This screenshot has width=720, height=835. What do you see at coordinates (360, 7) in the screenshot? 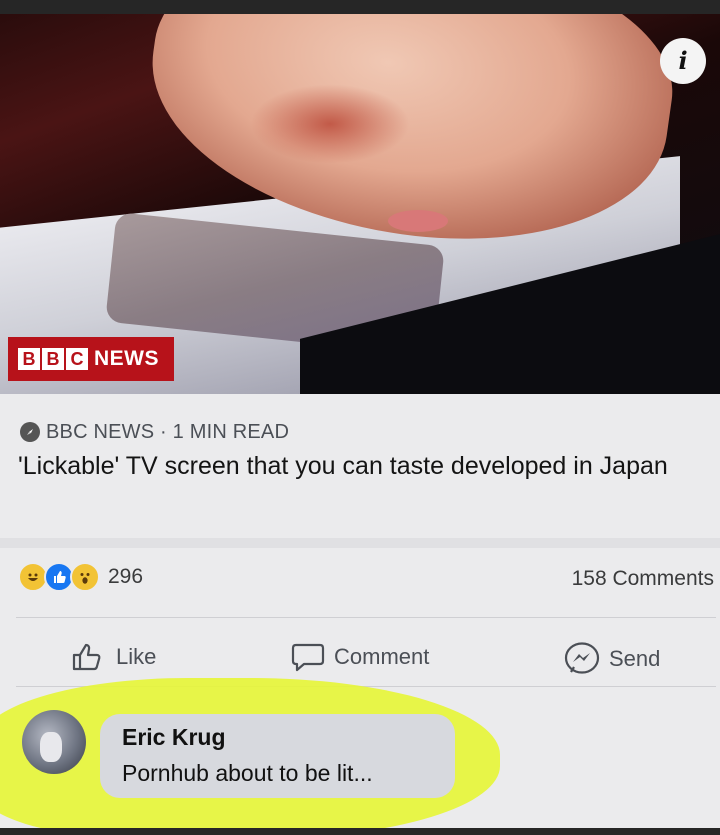
I see `top-bar` at bounding box center [360, 7].